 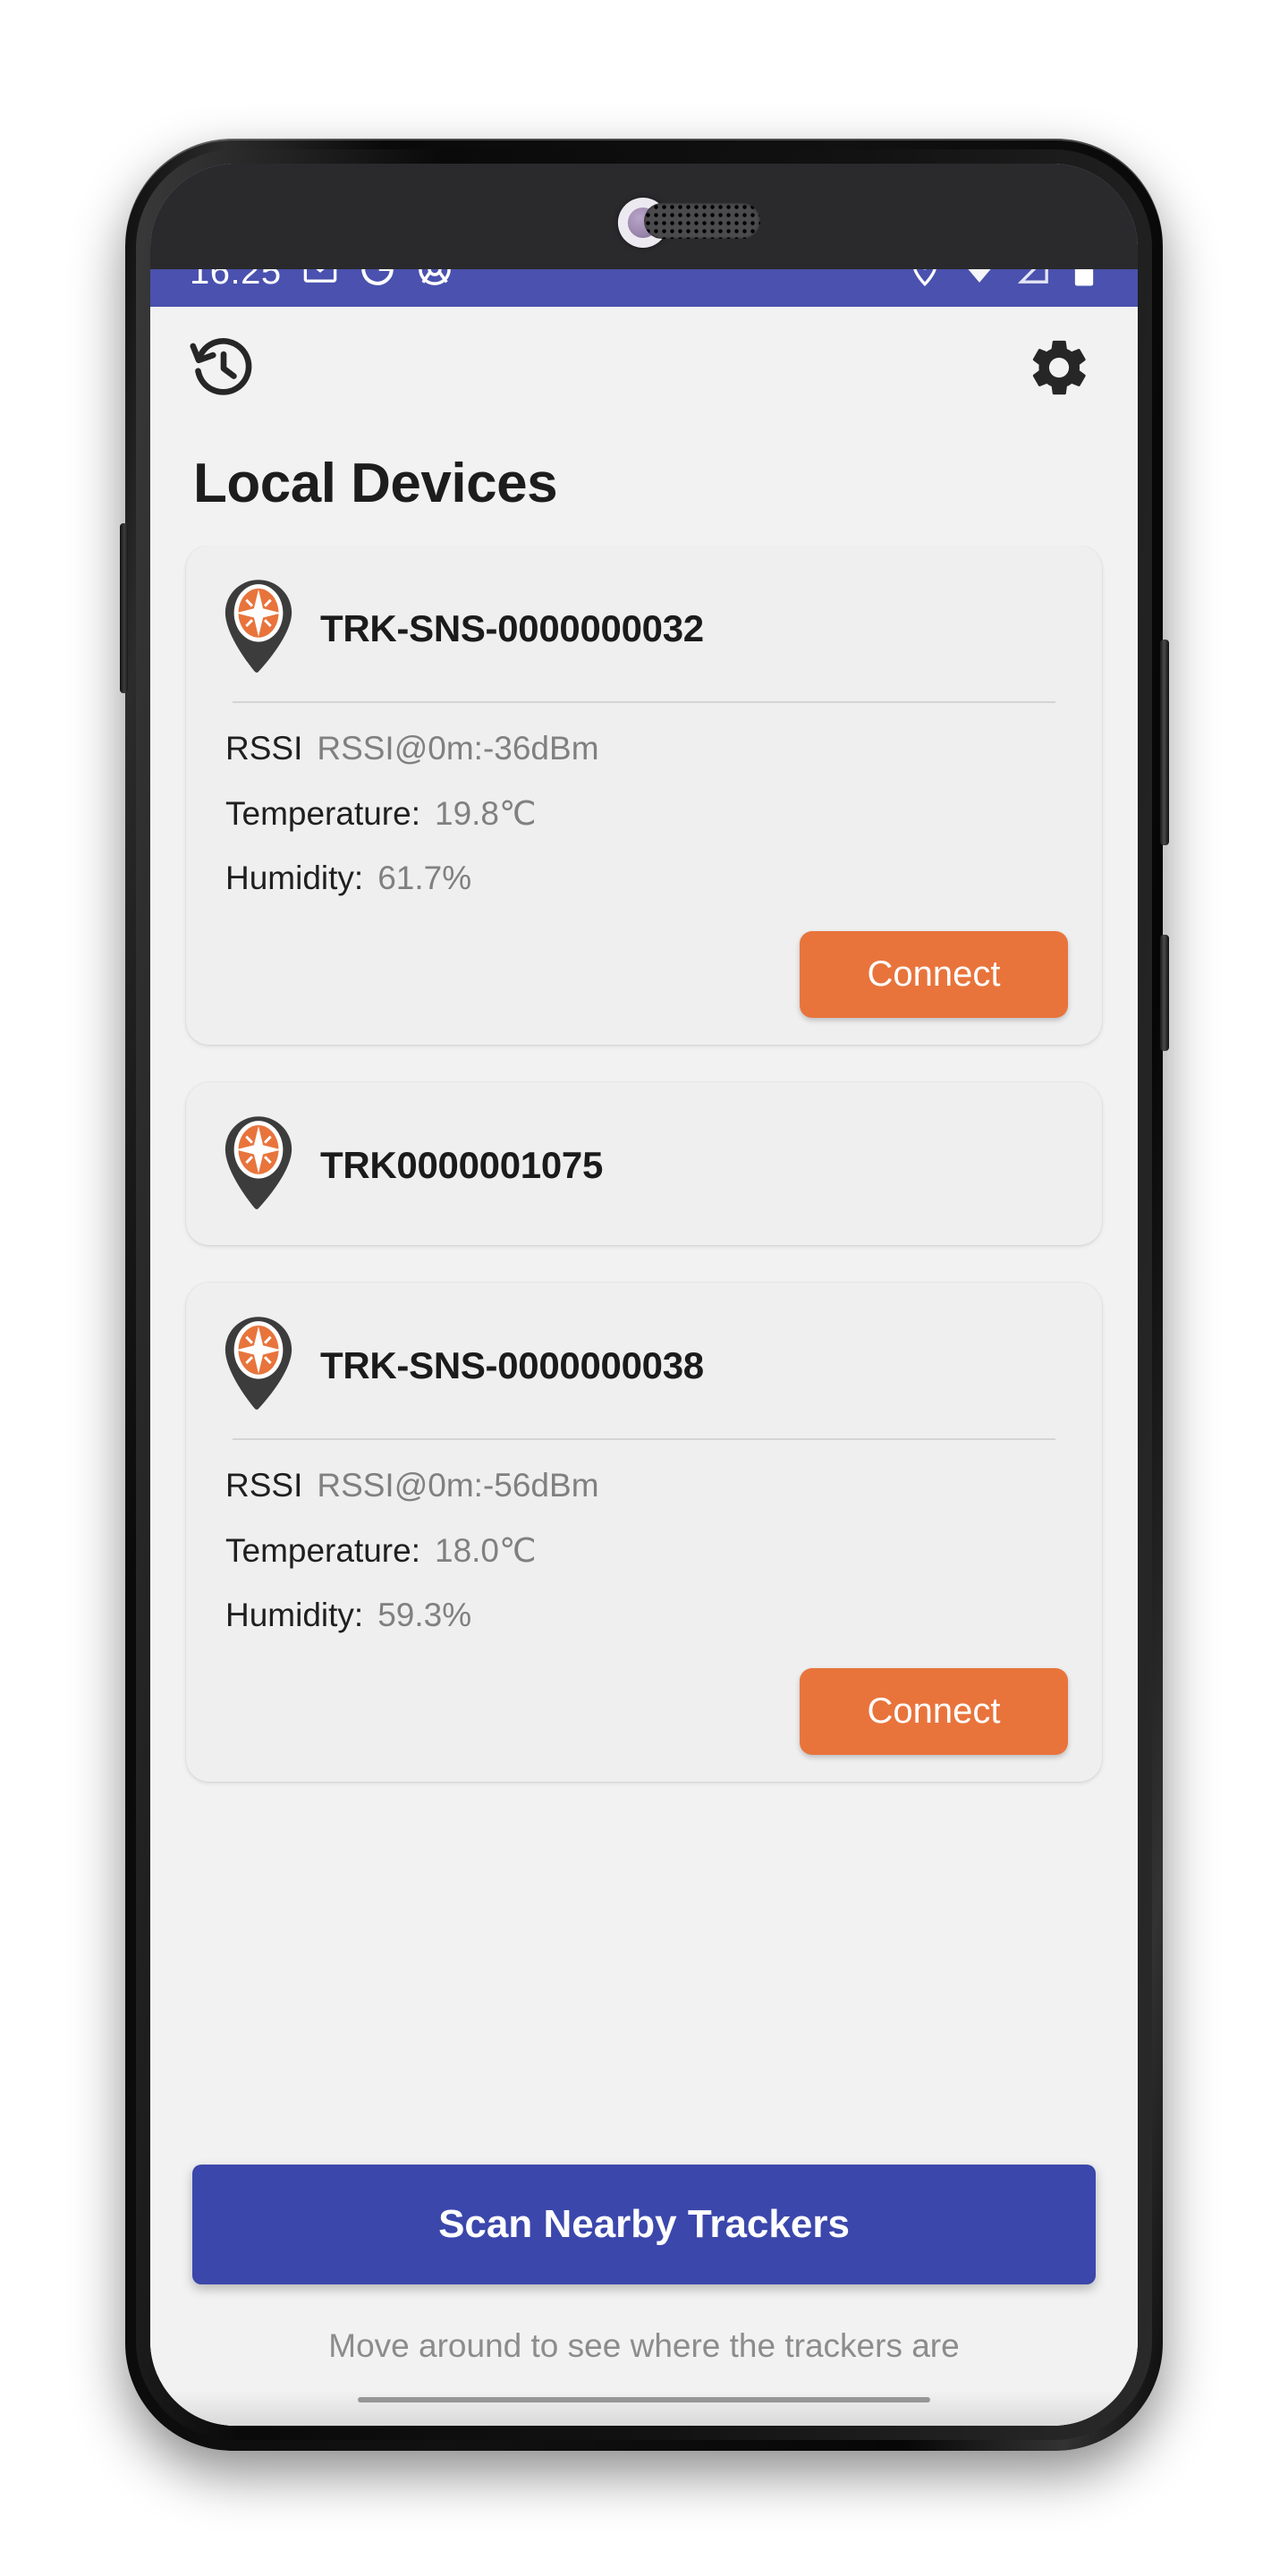 What do you see at coordinates (458, 1485) in the screenshot?
I see `rssi-value: RSSI@0m:-56dBm` at bounding box center [458, 1485].